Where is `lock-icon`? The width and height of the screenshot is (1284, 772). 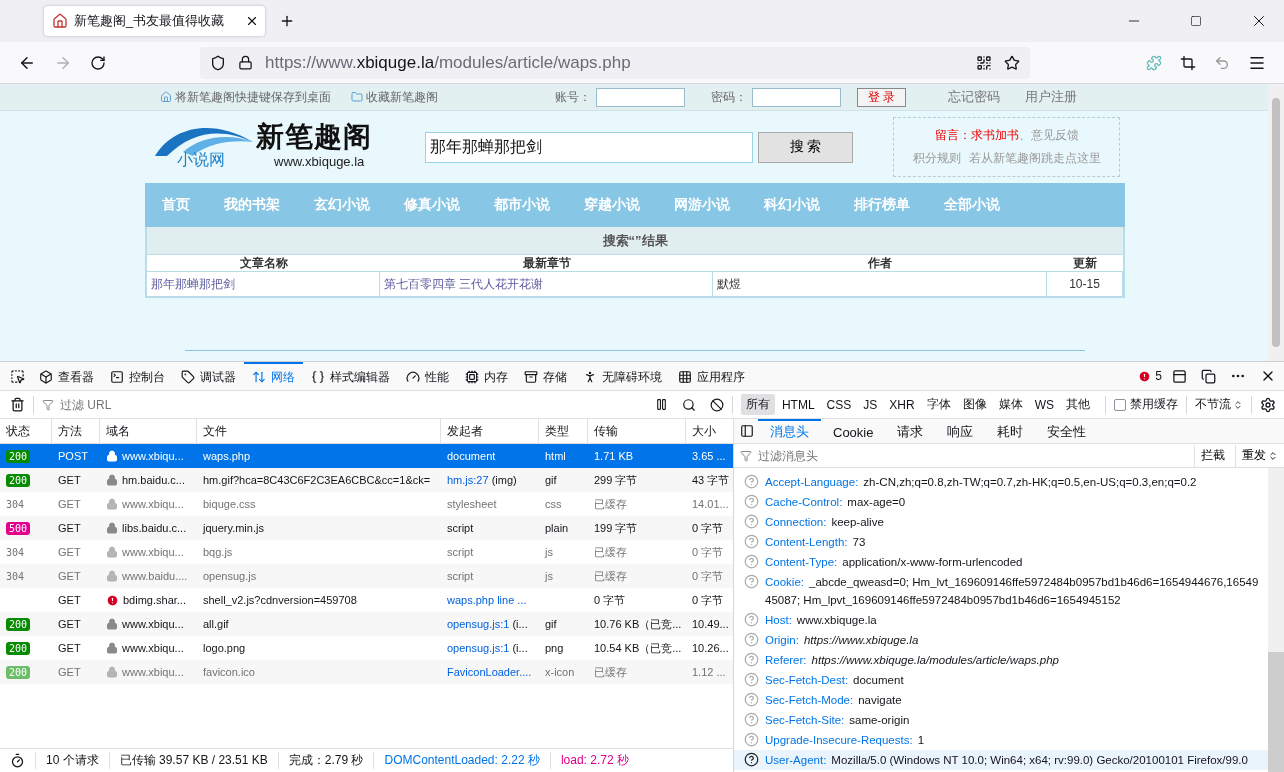
lock-icon is located at coordinates (245, 62).